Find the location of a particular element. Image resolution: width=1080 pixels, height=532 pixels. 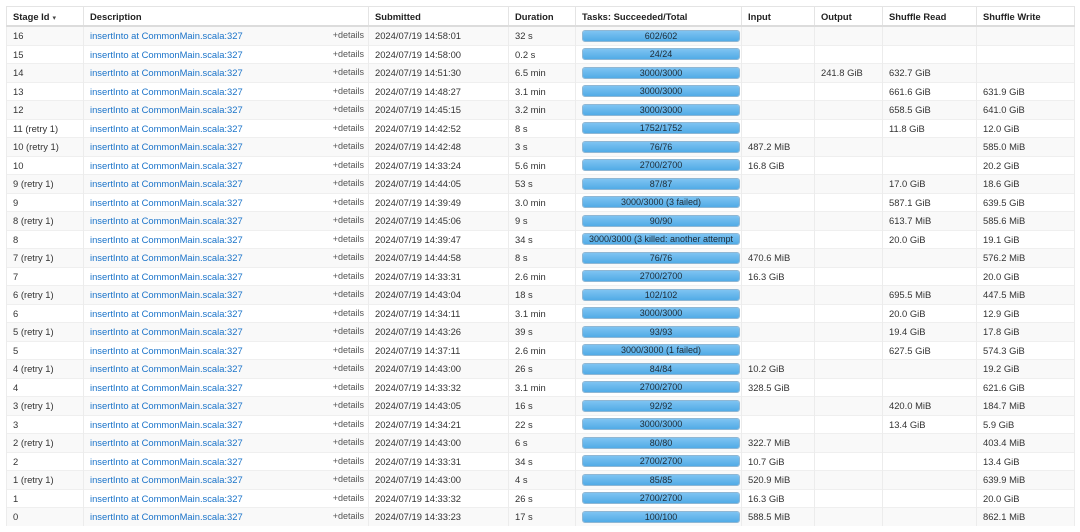

tasks-cell: 2700/2700 is located at coordinates (658, 165).